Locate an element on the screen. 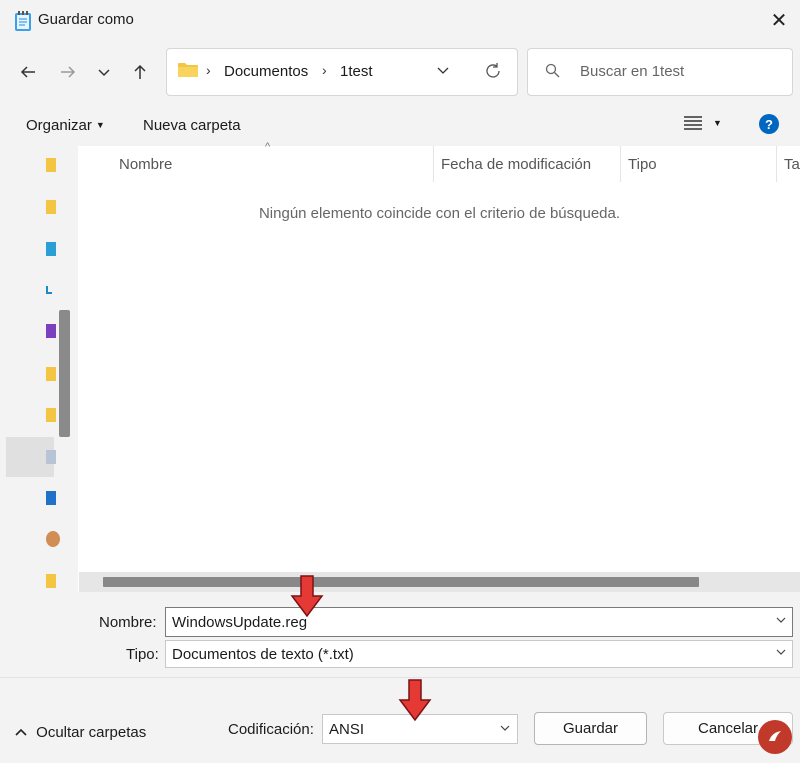 The width and height of the screenshot is (800, 763). recent-locations-button is located at coordinates (104, 72).